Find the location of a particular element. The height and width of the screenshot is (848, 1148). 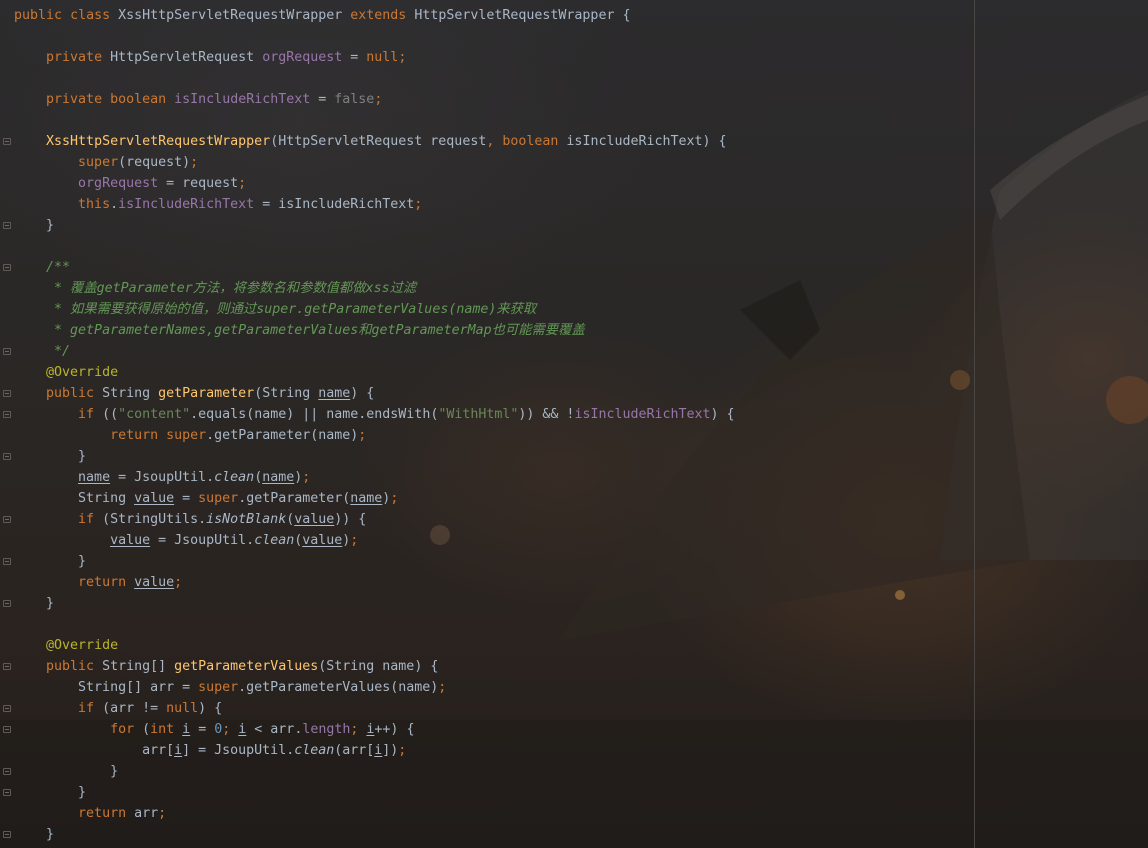

code-line: super(request); is located at coordinates (374, 162).